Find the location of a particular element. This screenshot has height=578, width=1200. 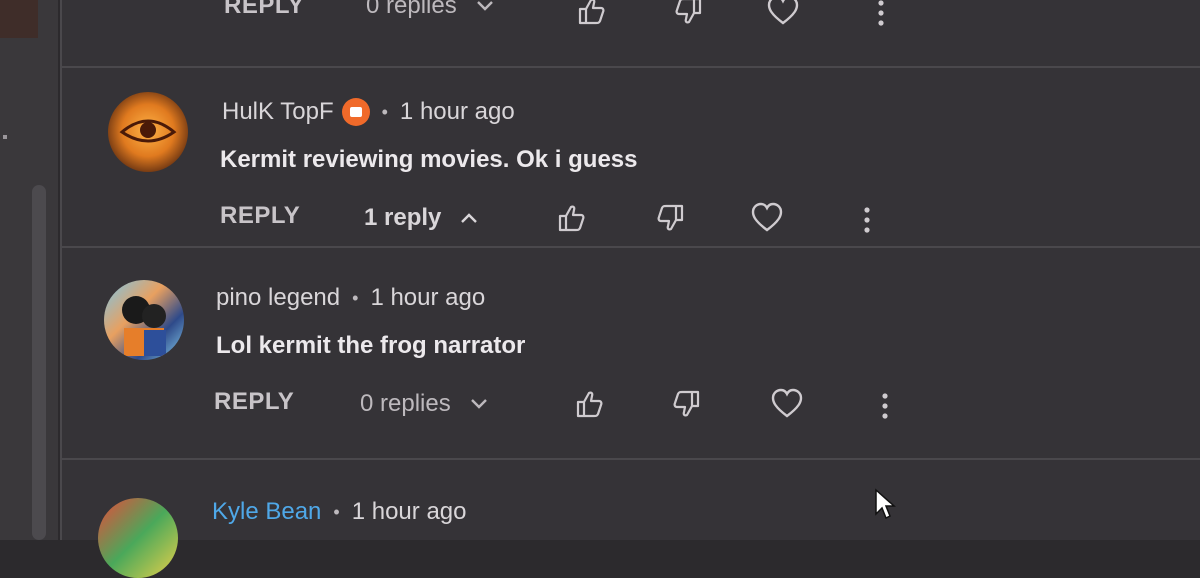

comment-meta: pino legend • 1 hour ago is located at coordinates (350, 298).